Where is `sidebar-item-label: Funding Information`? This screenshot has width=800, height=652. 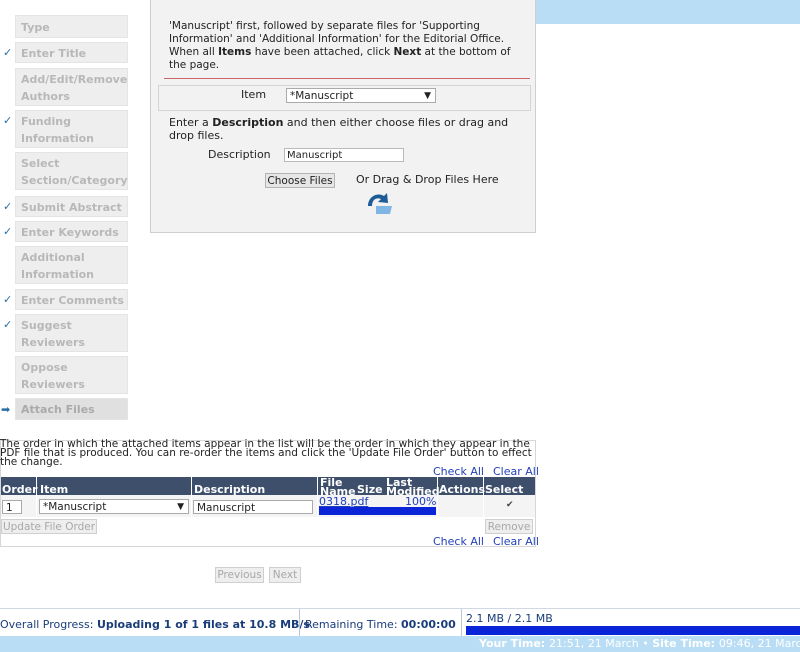
sidebar-item-label: Funding Information is located at coordinates (57, 130).